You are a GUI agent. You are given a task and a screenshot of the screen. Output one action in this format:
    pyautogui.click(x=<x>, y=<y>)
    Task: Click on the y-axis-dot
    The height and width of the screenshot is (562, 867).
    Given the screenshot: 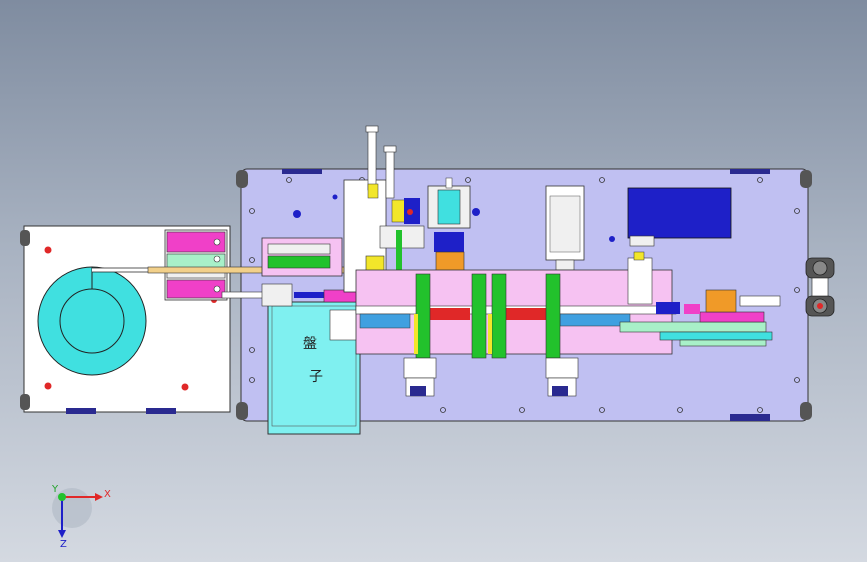 What is the action you would take?
    pyautogui.click(x=62, y=497)
    